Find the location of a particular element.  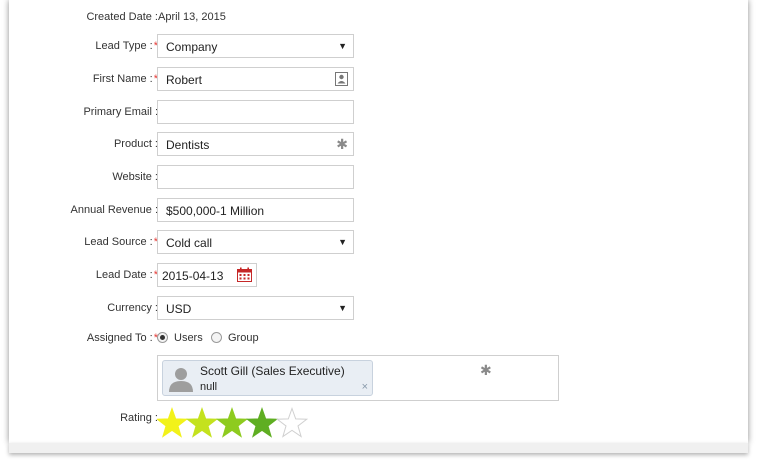

website-label: Website : is located at coordinates (135, 177).